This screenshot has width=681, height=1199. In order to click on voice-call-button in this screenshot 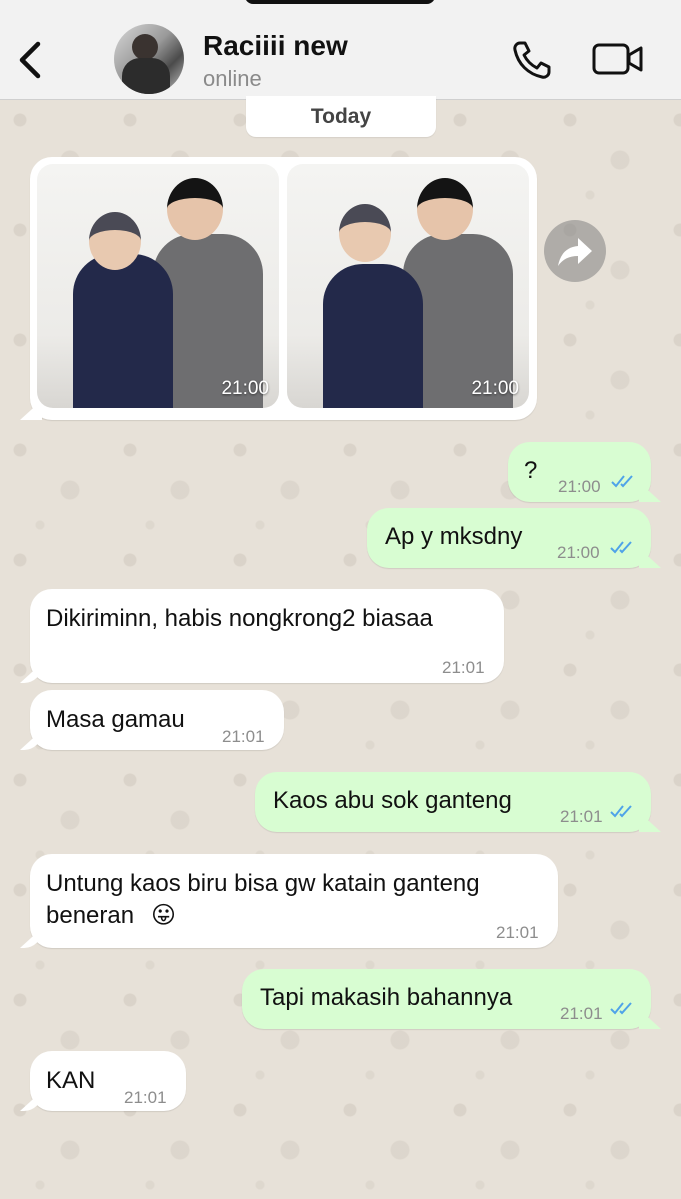, I will do `click(533, 60)`.